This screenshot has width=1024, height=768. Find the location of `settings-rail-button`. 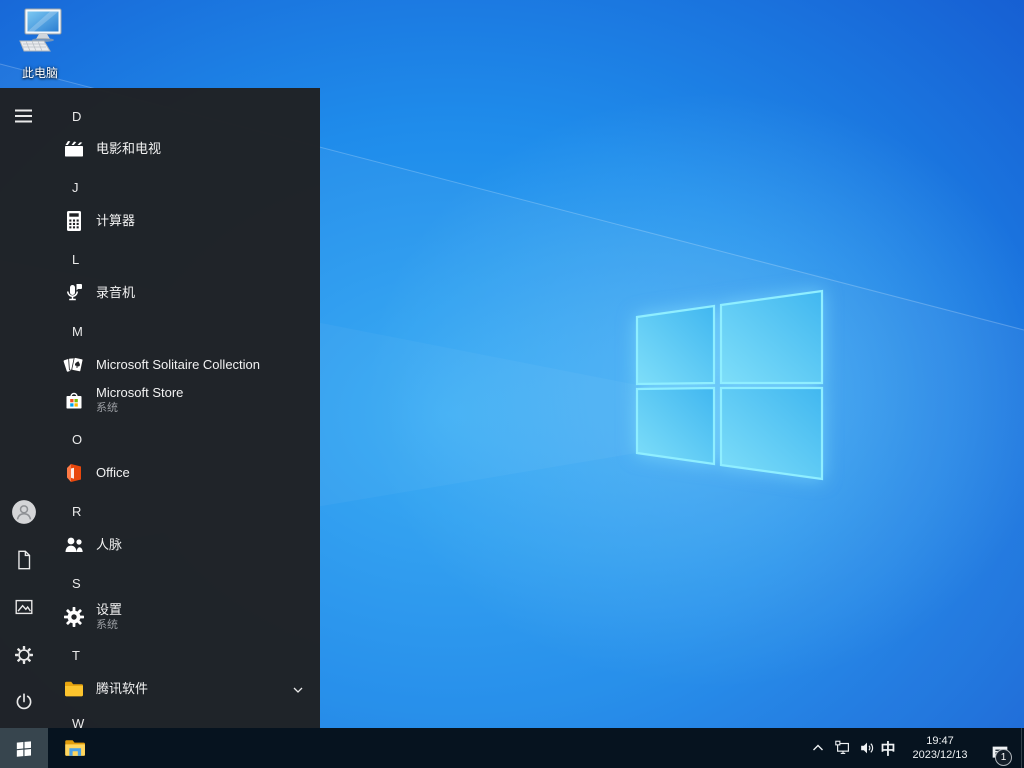

settings-rail-button is located at coordinates (24, 655).